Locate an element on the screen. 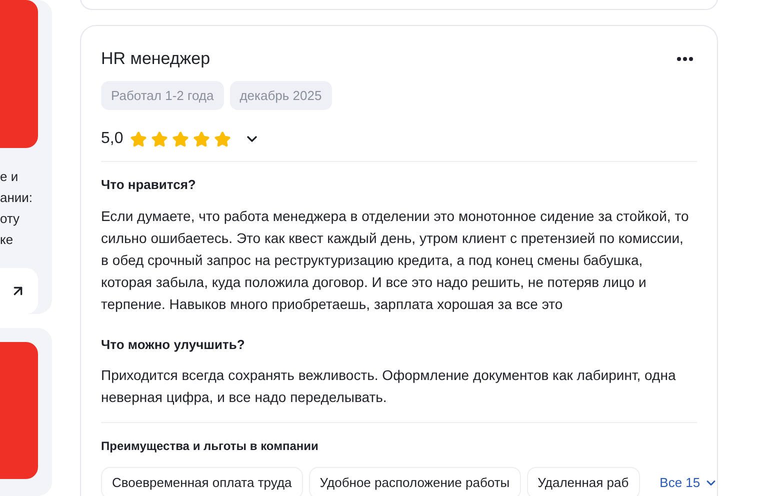 The image size is (768, 496). promo-text: ании: is located at coordinates (17, 198).